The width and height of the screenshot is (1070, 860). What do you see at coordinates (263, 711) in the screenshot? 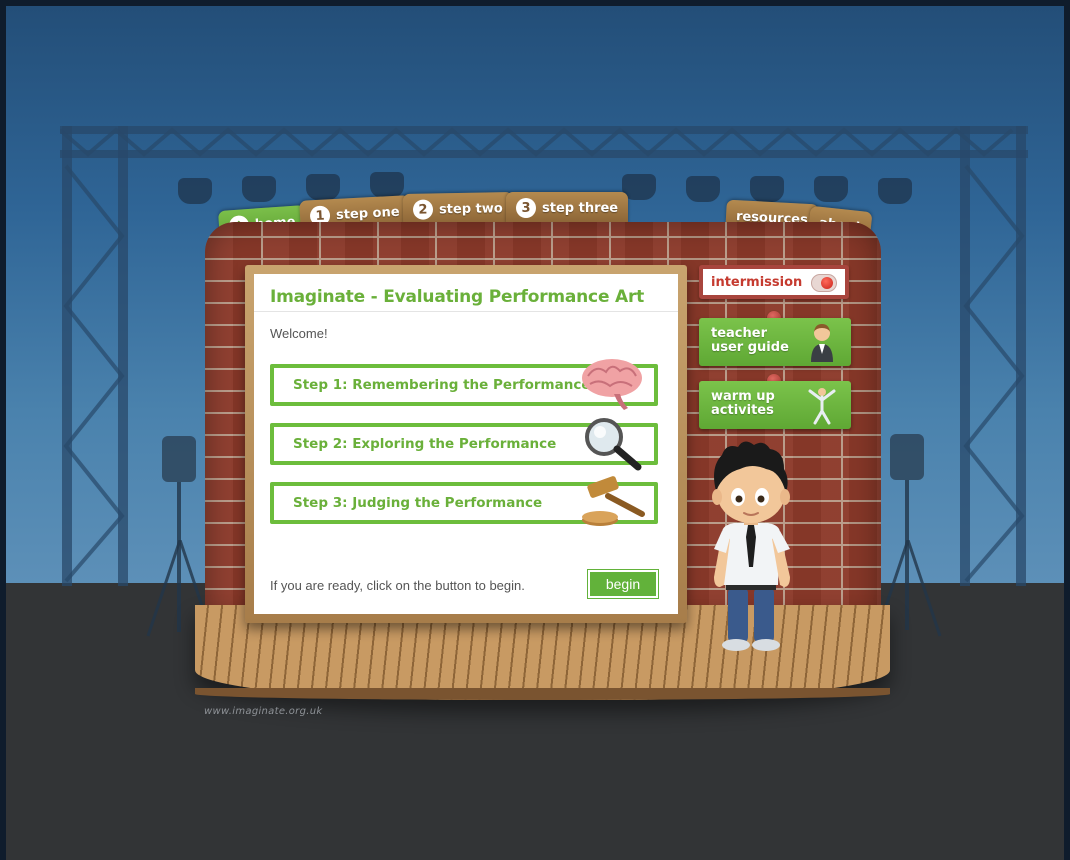
I see `footer-url: www.imaginate.org.uk` at bounding box center [263, 711].